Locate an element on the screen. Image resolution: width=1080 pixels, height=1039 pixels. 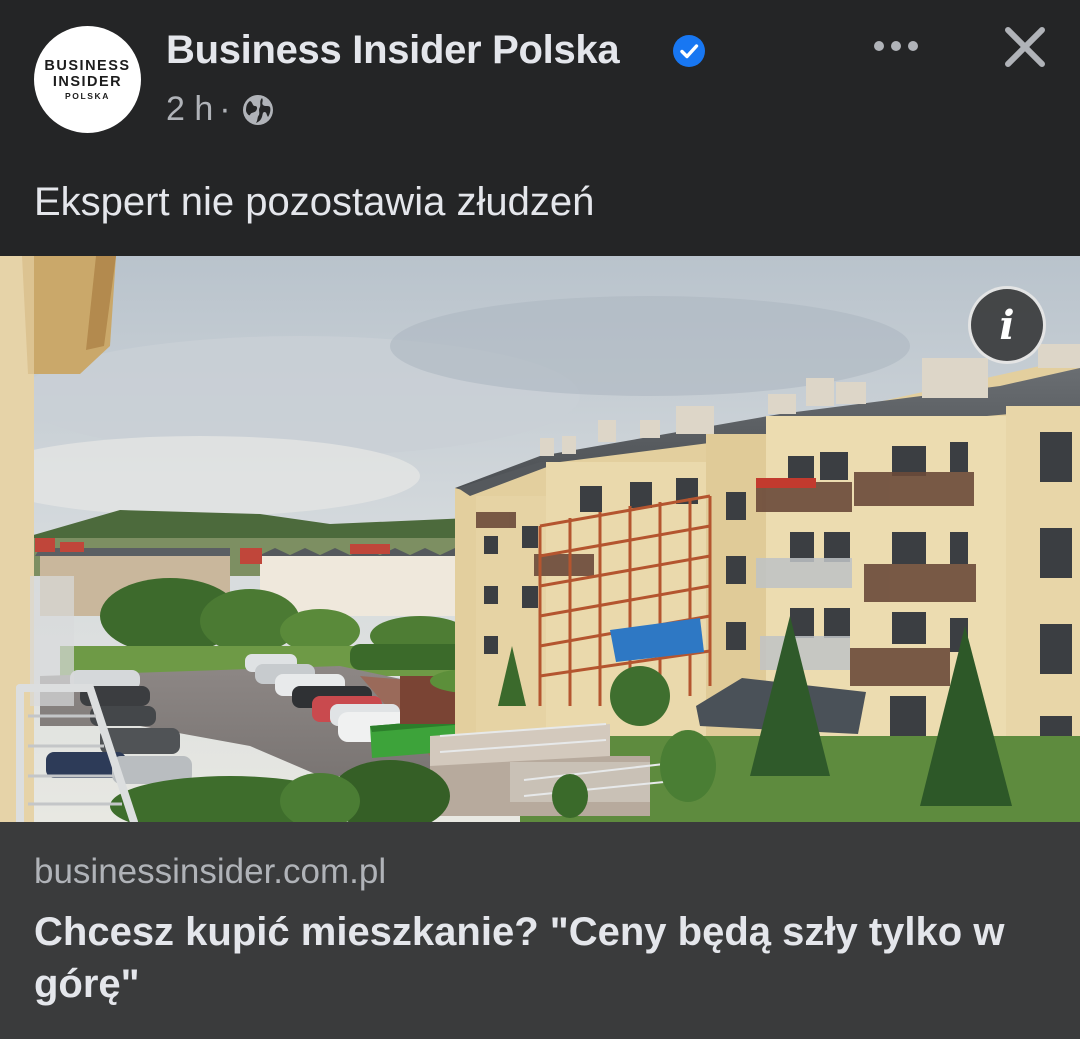
post-meta: 2 h · is located at coordinates (220, 109).